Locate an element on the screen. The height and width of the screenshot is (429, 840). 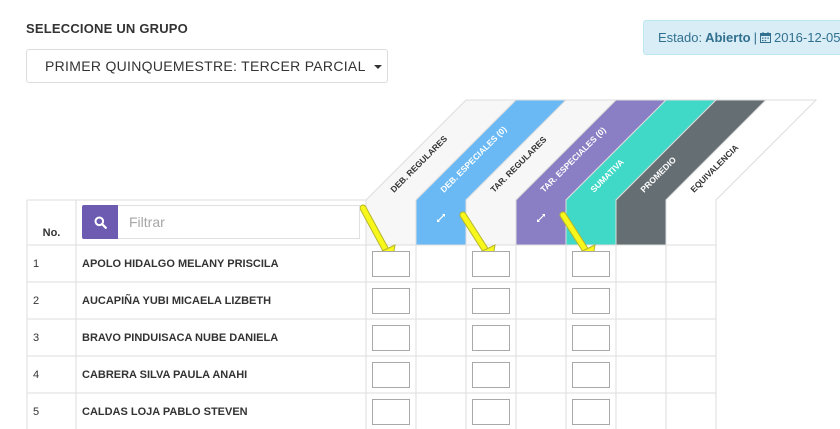
row-number: 1 is located at coordinates (36, 264).